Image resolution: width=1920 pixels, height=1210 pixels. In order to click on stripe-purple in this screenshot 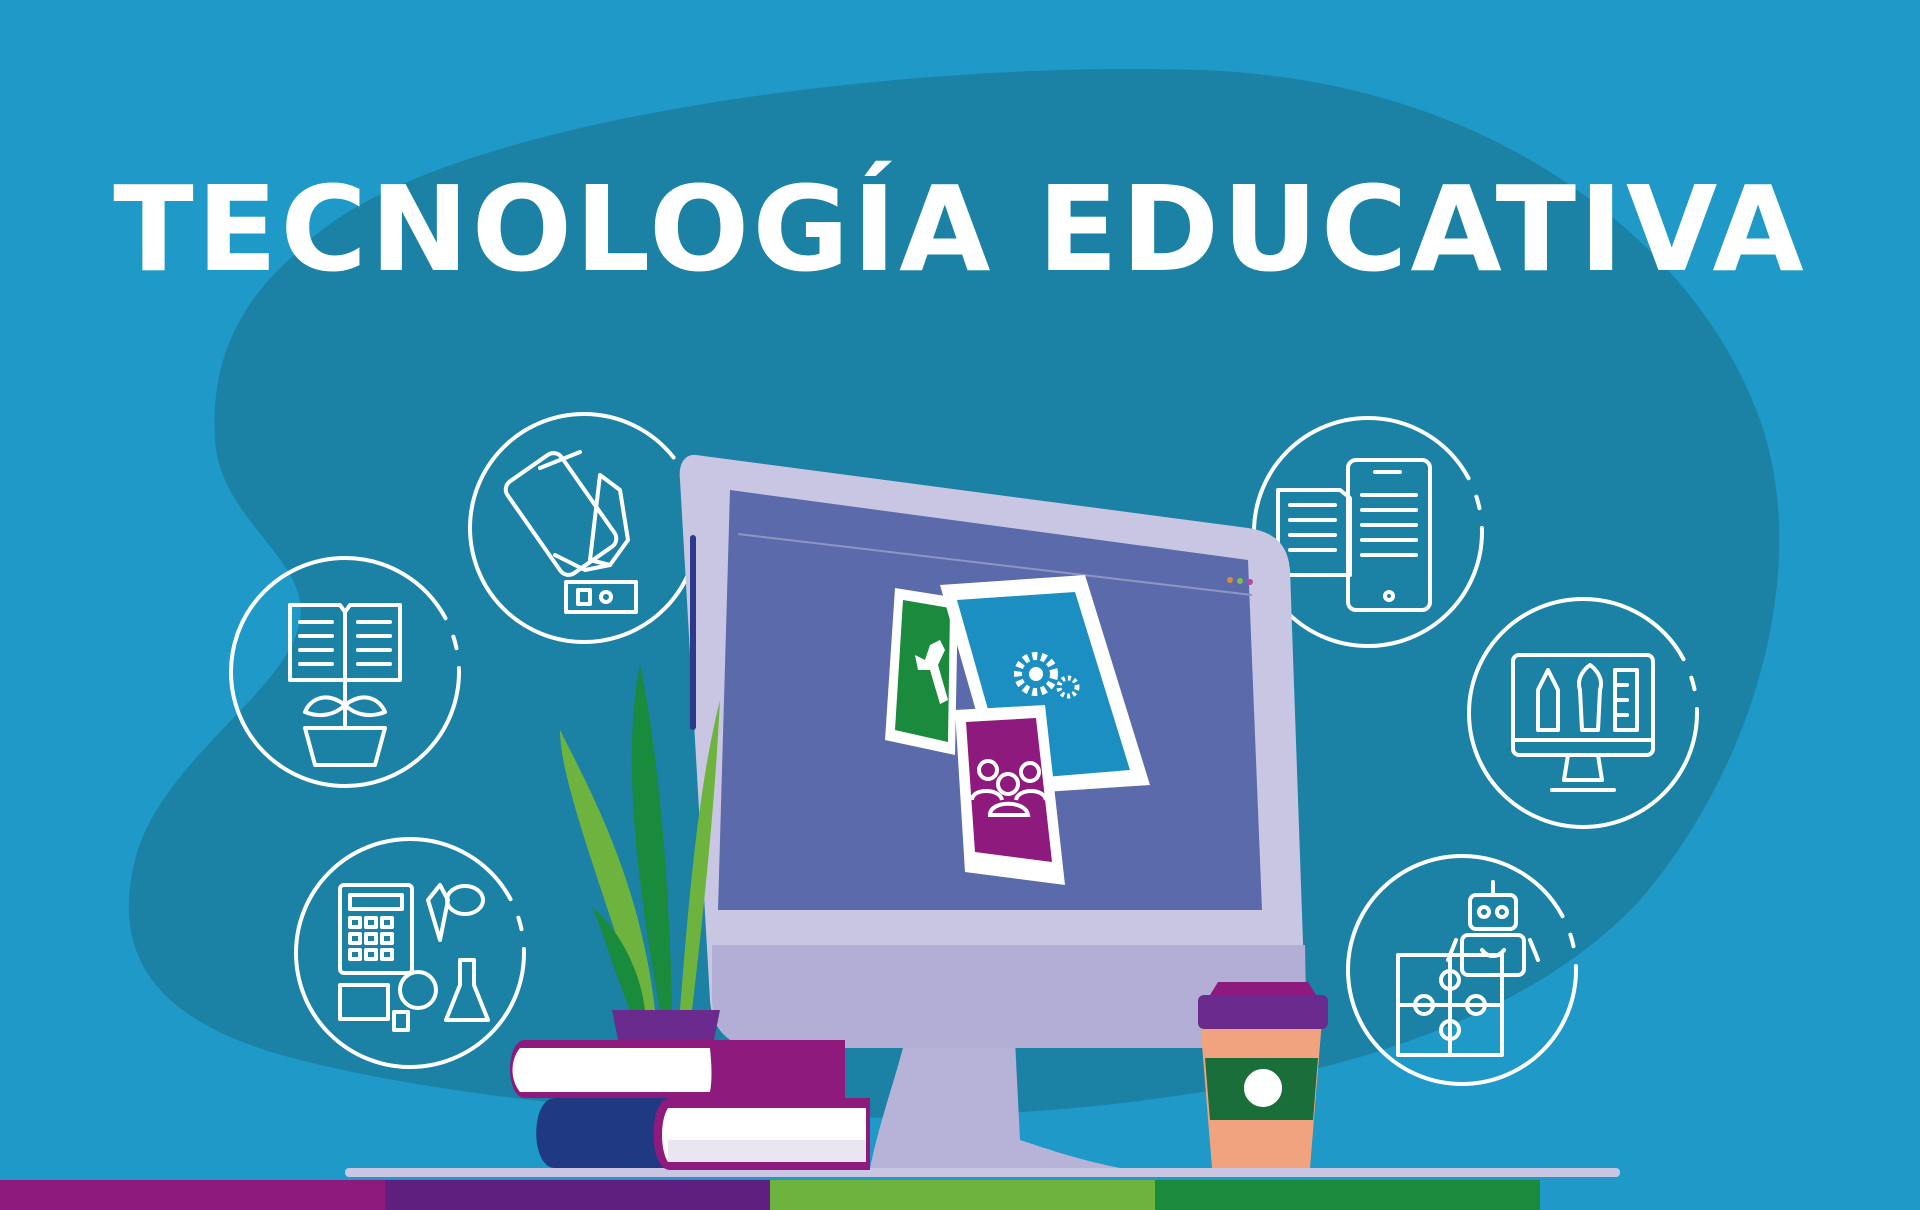, I will do `click(577, 1195)`.